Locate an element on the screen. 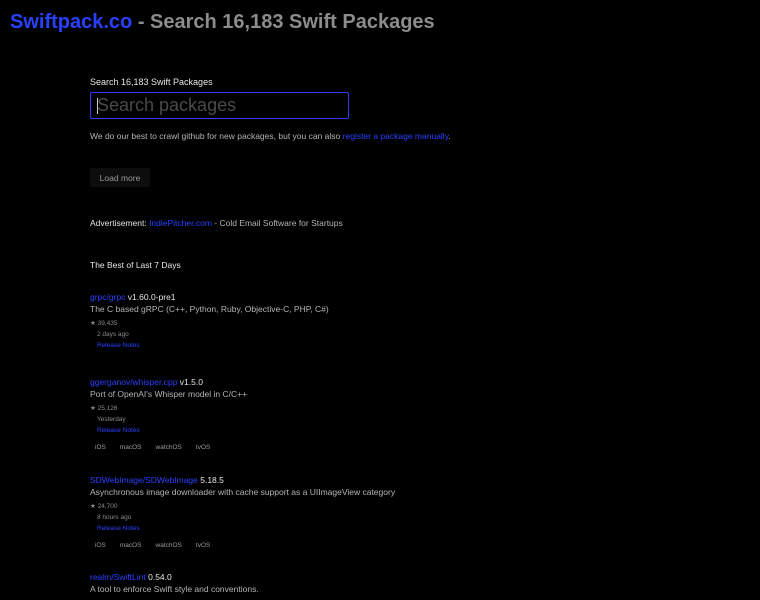 The height and width of the screenshot is (600, 760). ad-text: - Cold Email Software for Startups is located at coordinates (277, 223).